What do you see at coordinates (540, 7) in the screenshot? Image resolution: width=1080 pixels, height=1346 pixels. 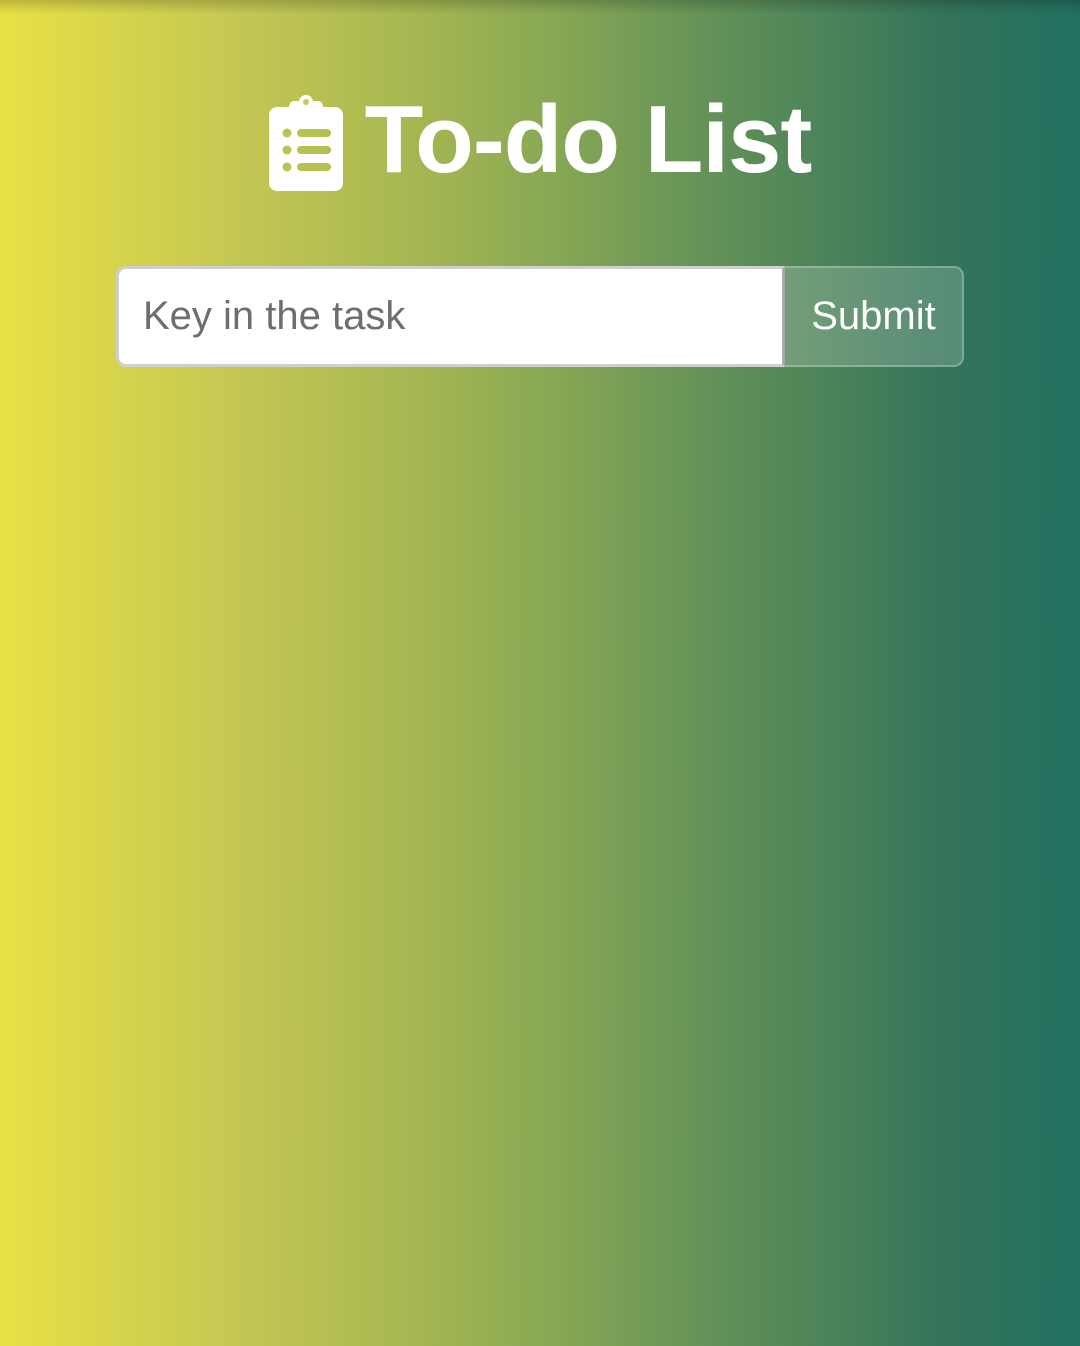 I see `top-shadow` at bounding box center [540, 7].